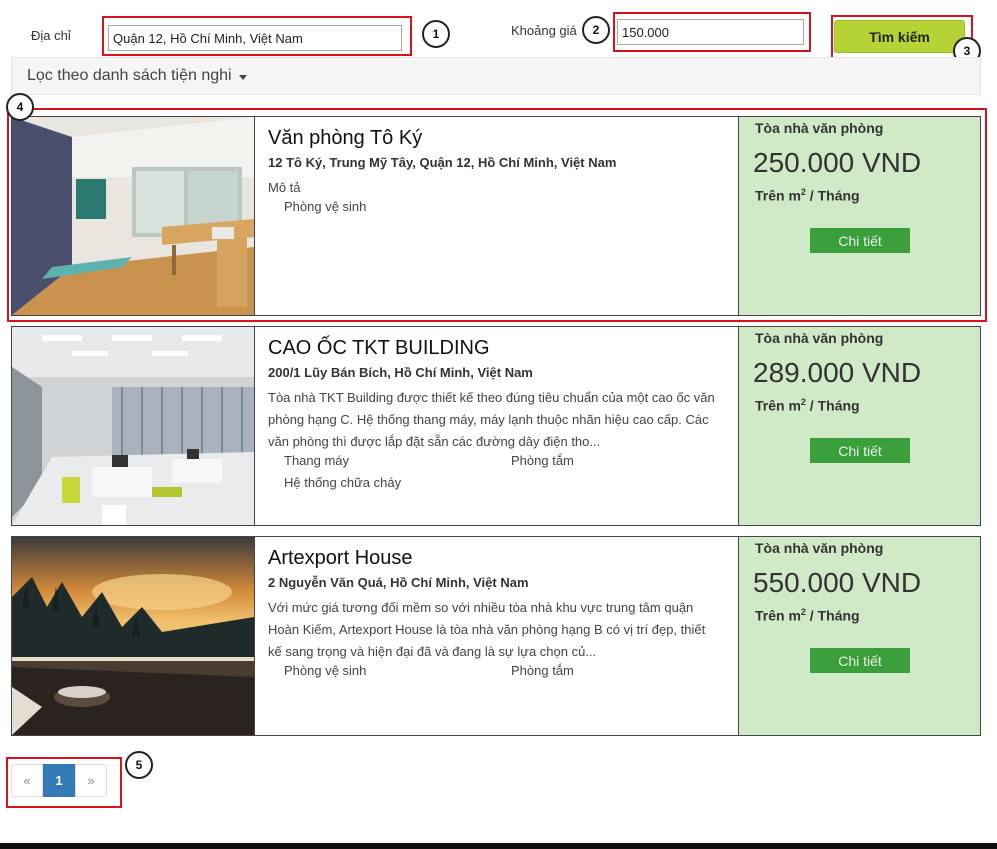  Describe the element at coordinates (398, 582) in the screenshot. I see `listing-address: 2 Nguyễn Văn Quá, Hồ Chí Minh, Việt Nam` at that location.